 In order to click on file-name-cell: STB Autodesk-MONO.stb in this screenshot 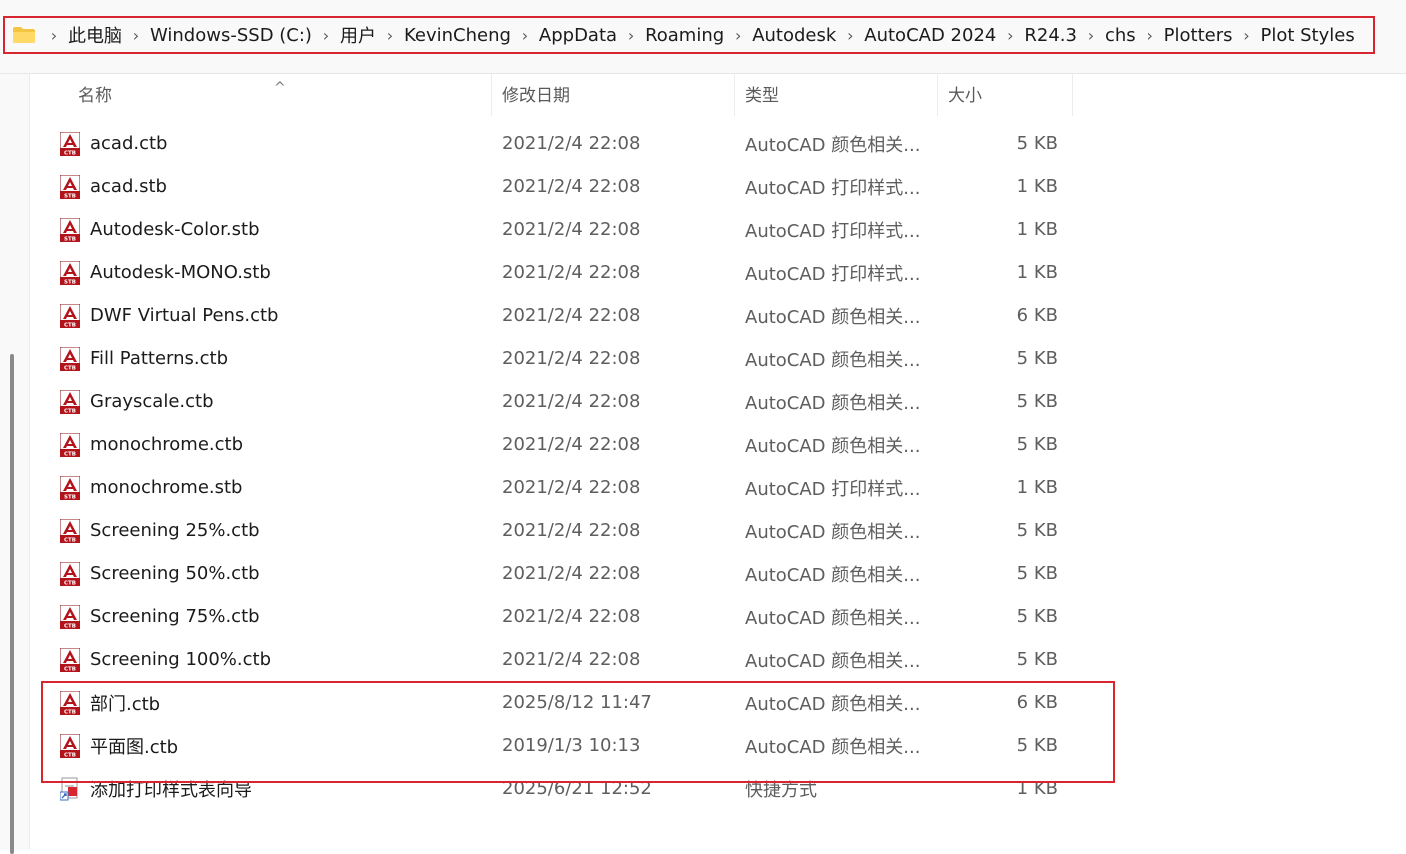, I will do `click(261, 272)`.